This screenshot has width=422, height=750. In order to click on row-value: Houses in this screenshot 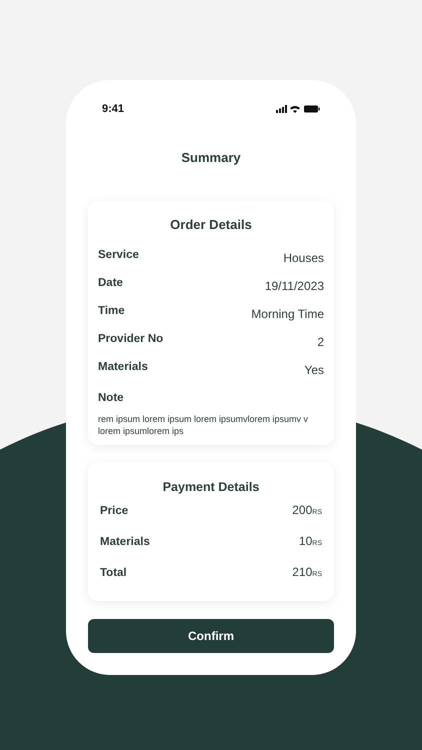, I will do `click(303, 258)`.